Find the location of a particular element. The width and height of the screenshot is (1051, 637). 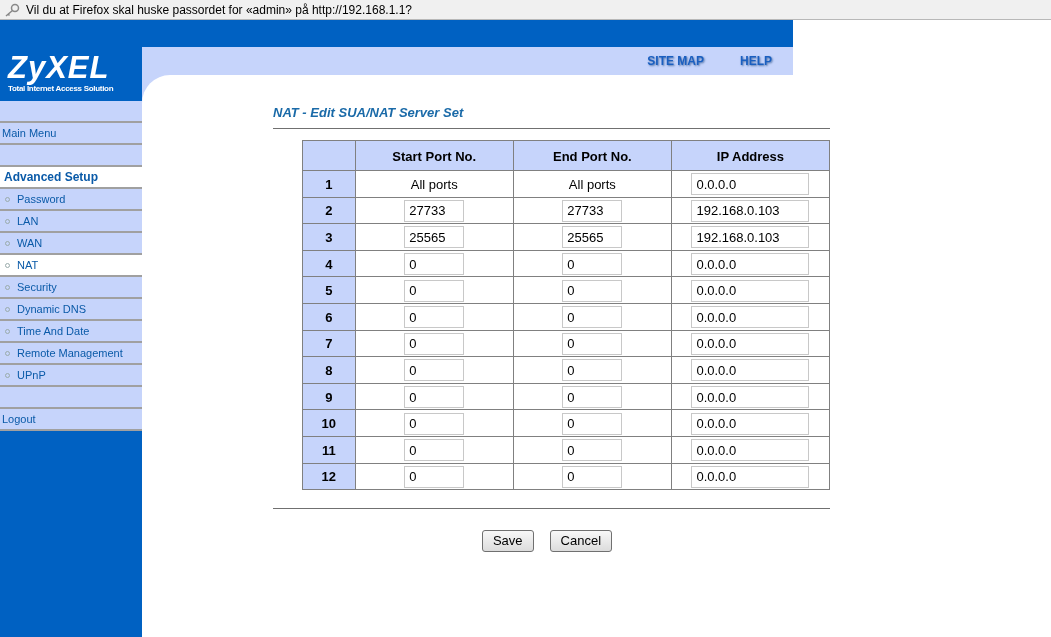

row-number: 6 is located at coordinates (329, 317).